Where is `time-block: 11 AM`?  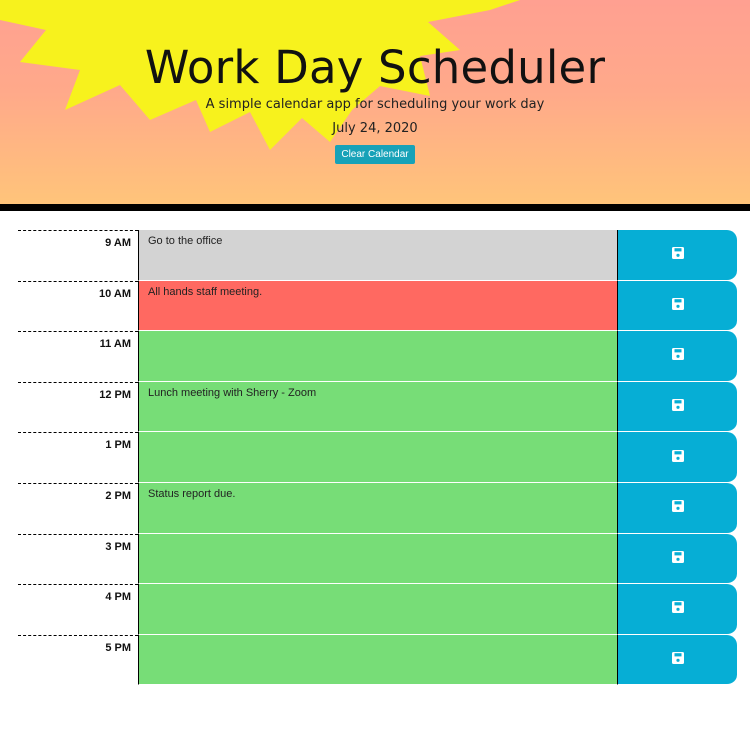
time-block: 11 AM is located at coordinates (377, 356).